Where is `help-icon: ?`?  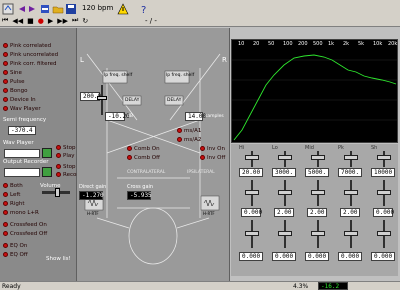 help-icon: ? is located at coordinates (144, 9).